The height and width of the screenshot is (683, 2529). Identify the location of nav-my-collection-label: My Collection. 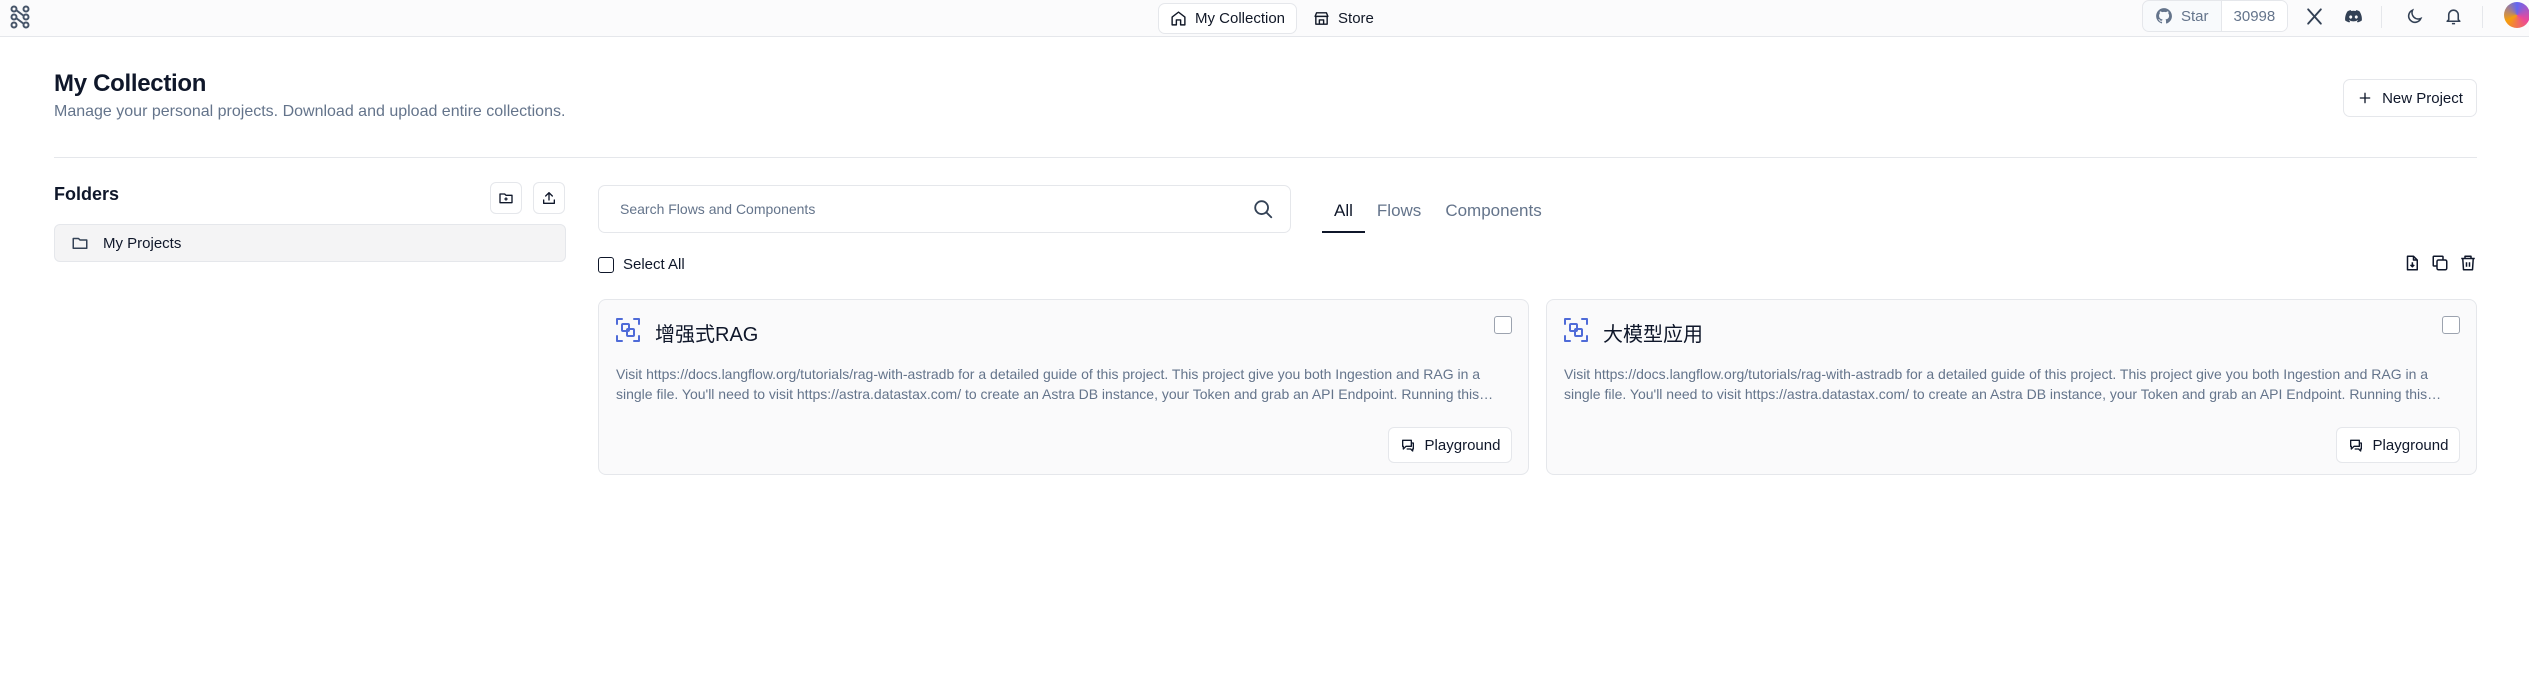
(1240, 18).